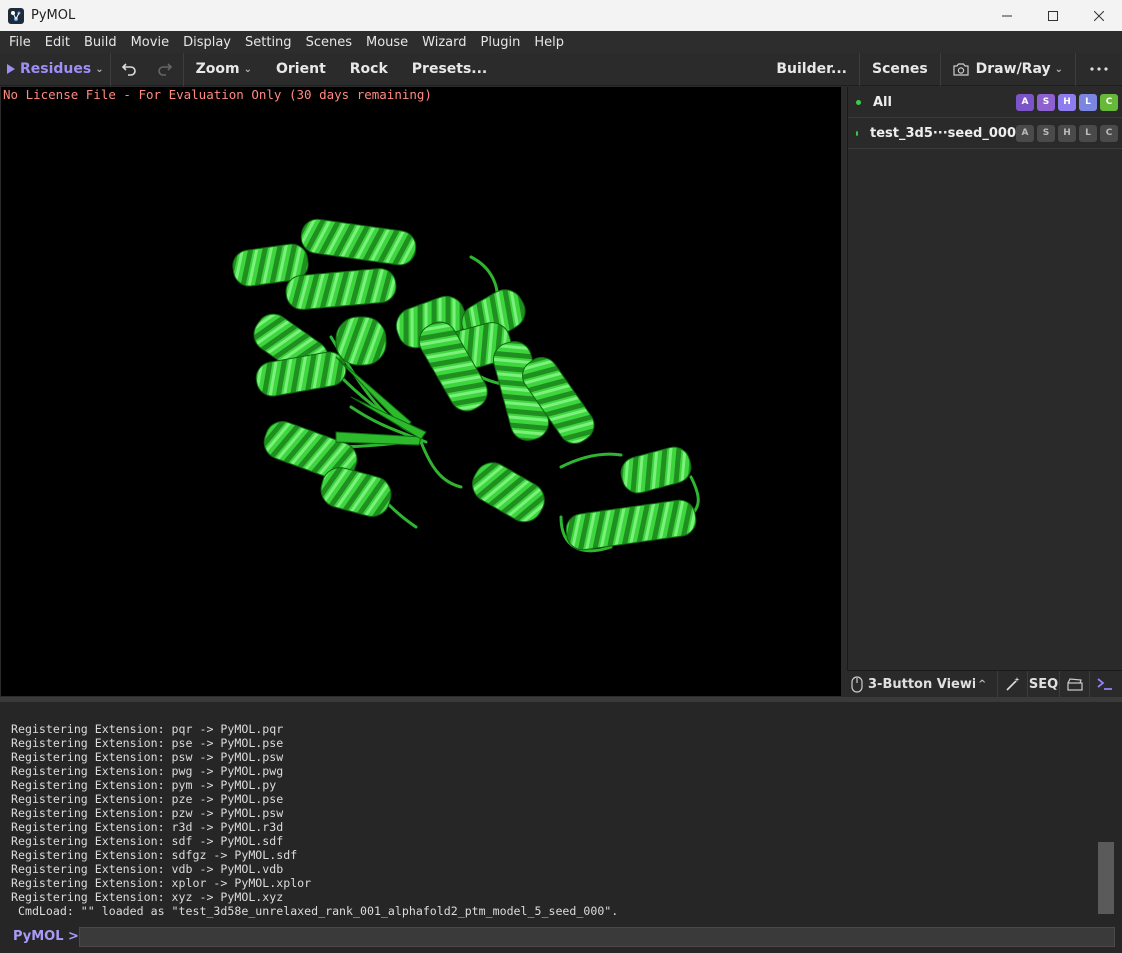  I want to click on chevron-up-icon: ^, so click(982, 684).